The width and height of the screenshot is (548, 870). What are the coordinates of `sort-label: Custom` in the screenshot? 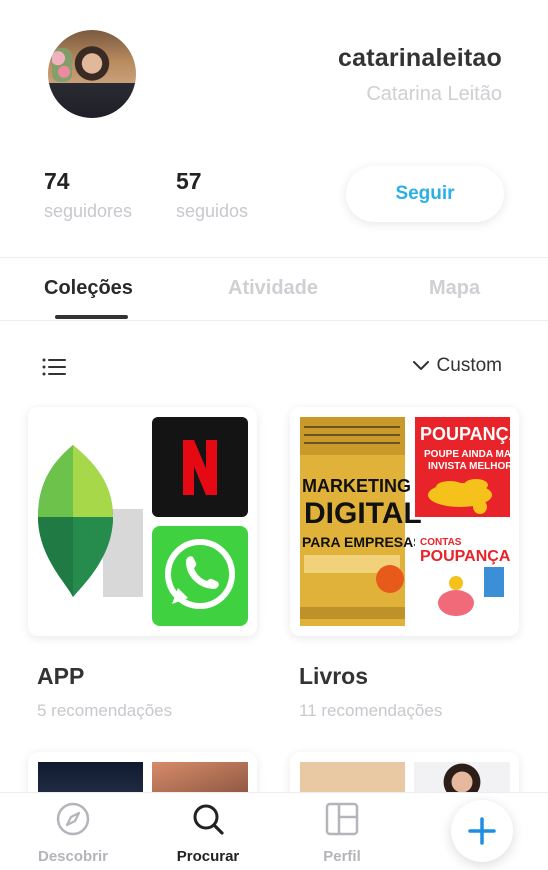 It's located at (469, 365).